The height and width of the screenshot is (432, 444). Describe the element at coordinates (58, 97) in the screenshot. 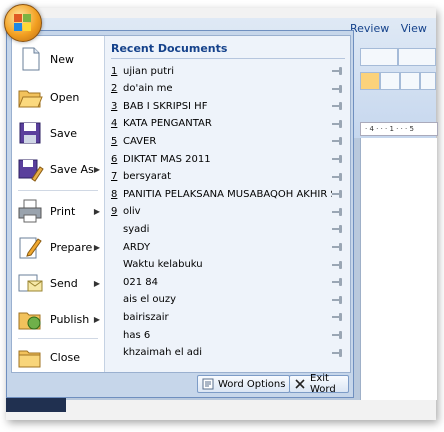

I see `menu-item-open: Open` at that location.